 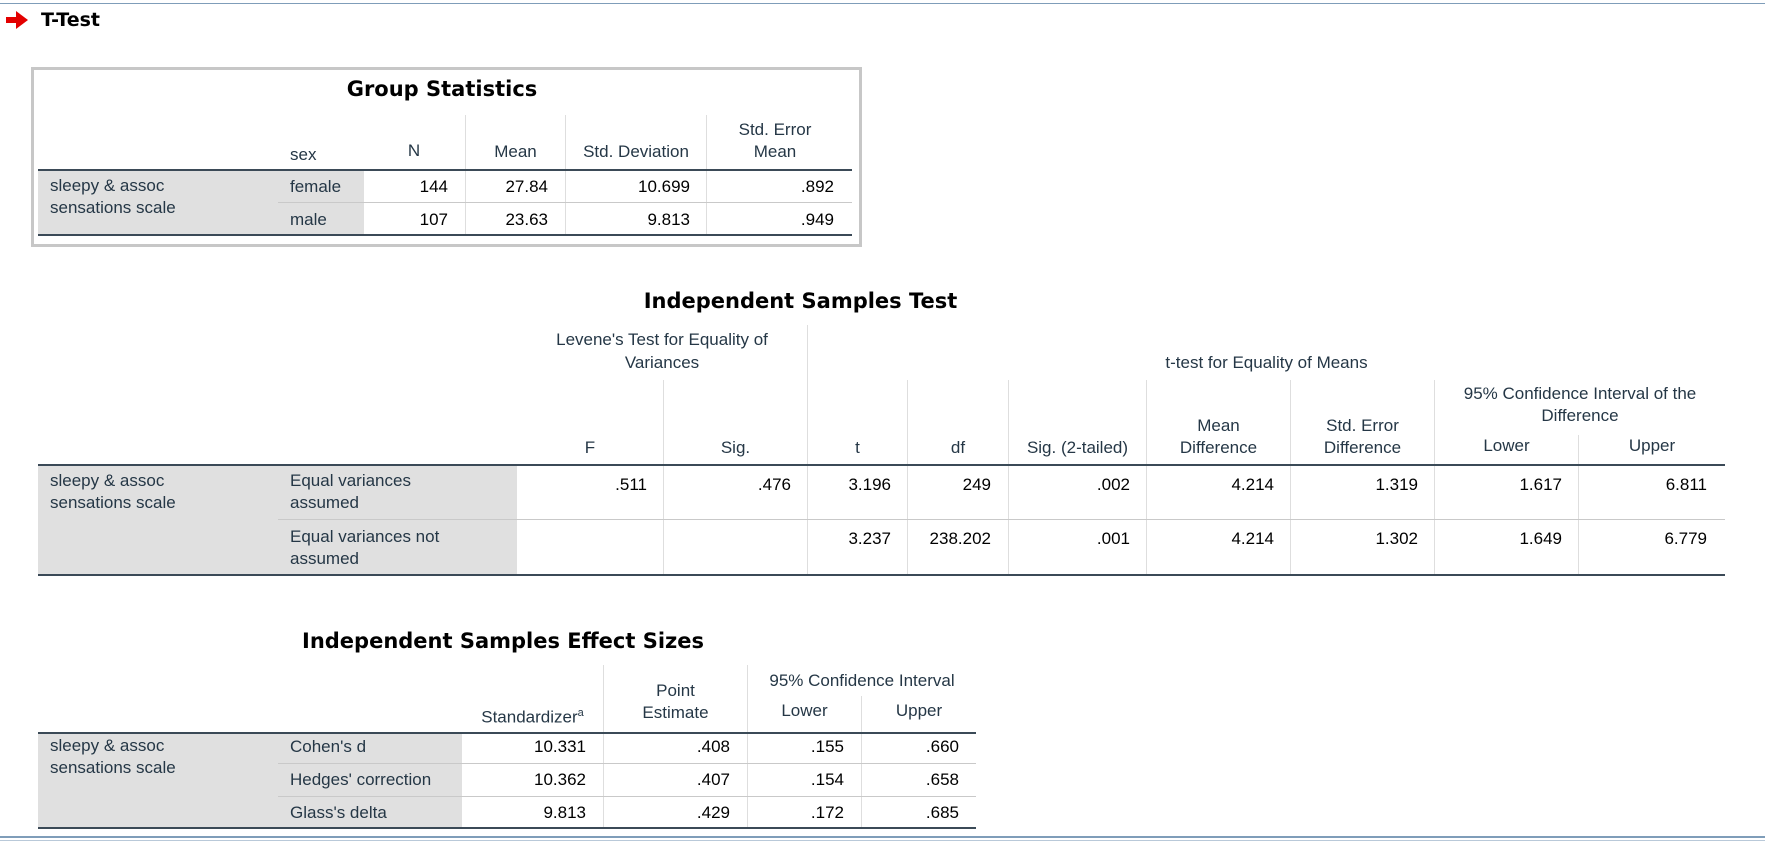 I want to click on col-sig: Sig., so click(x=735, y=447).